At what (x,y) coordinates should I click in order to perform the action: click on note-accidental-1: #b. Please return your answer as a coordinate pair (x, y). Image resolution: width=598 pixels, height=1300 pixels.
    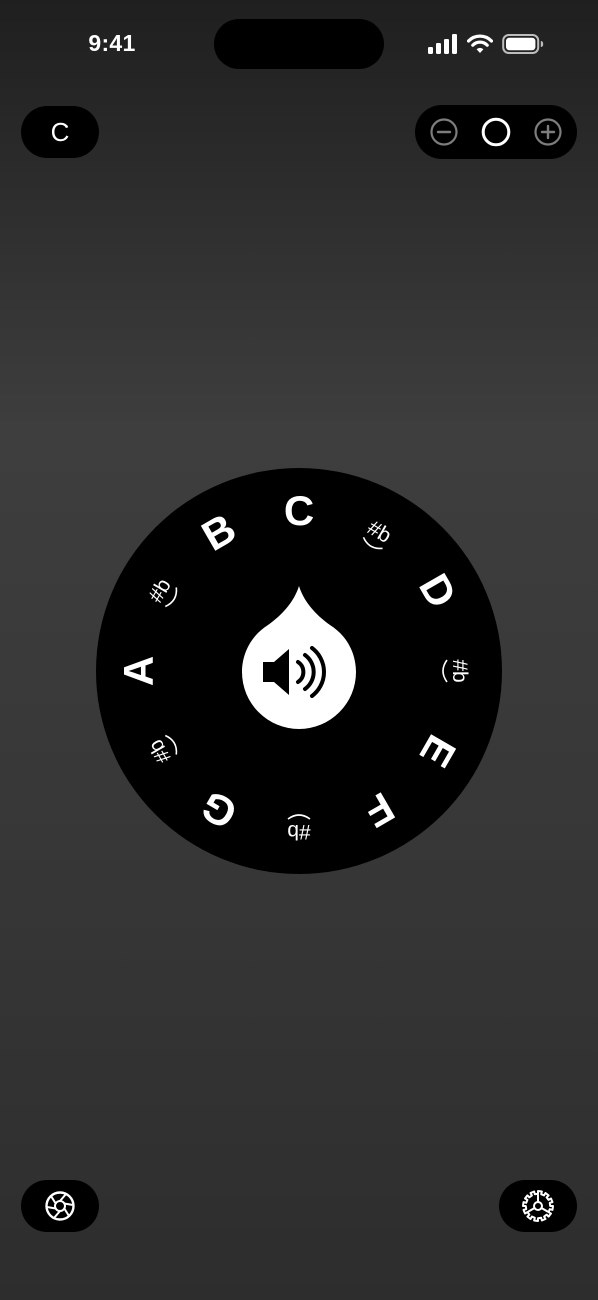
    Looking at the image, I should click on (378, 534).